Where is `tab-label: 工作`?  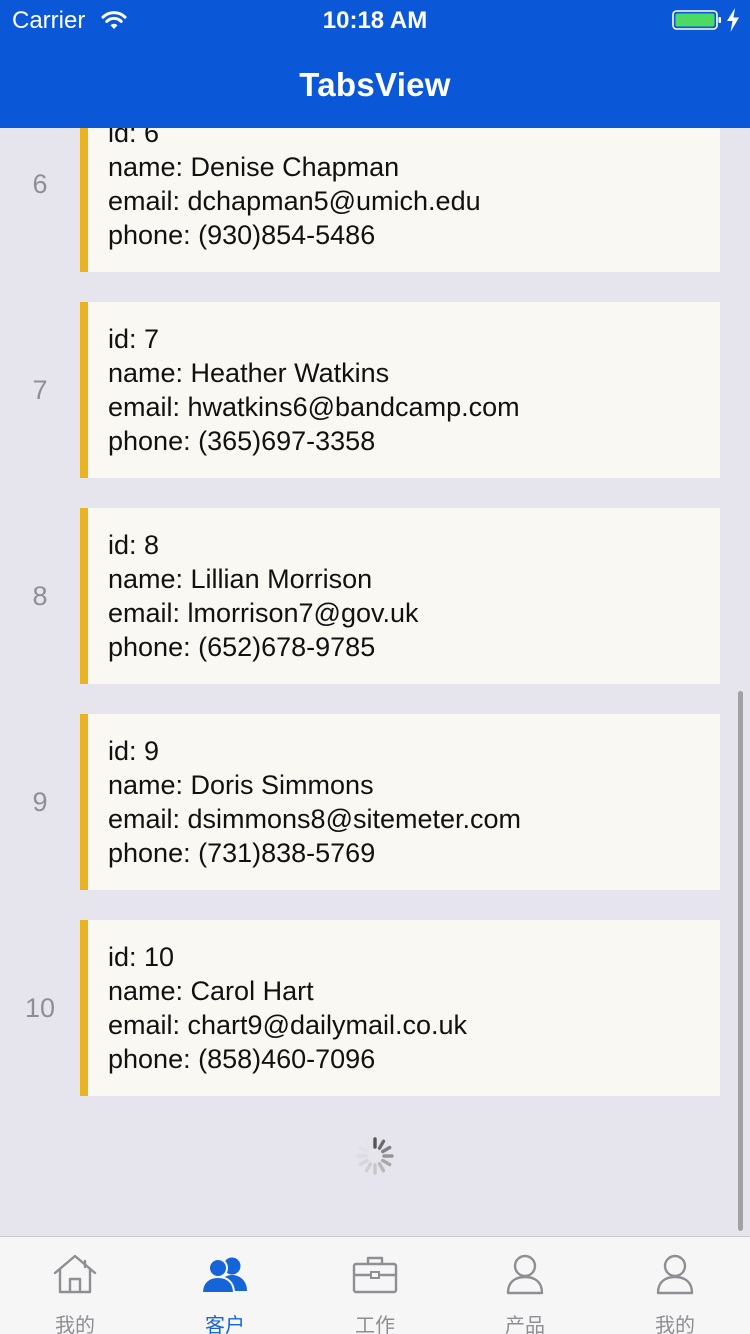 tab-label: 工作 is located at coordinates (375, 1323).